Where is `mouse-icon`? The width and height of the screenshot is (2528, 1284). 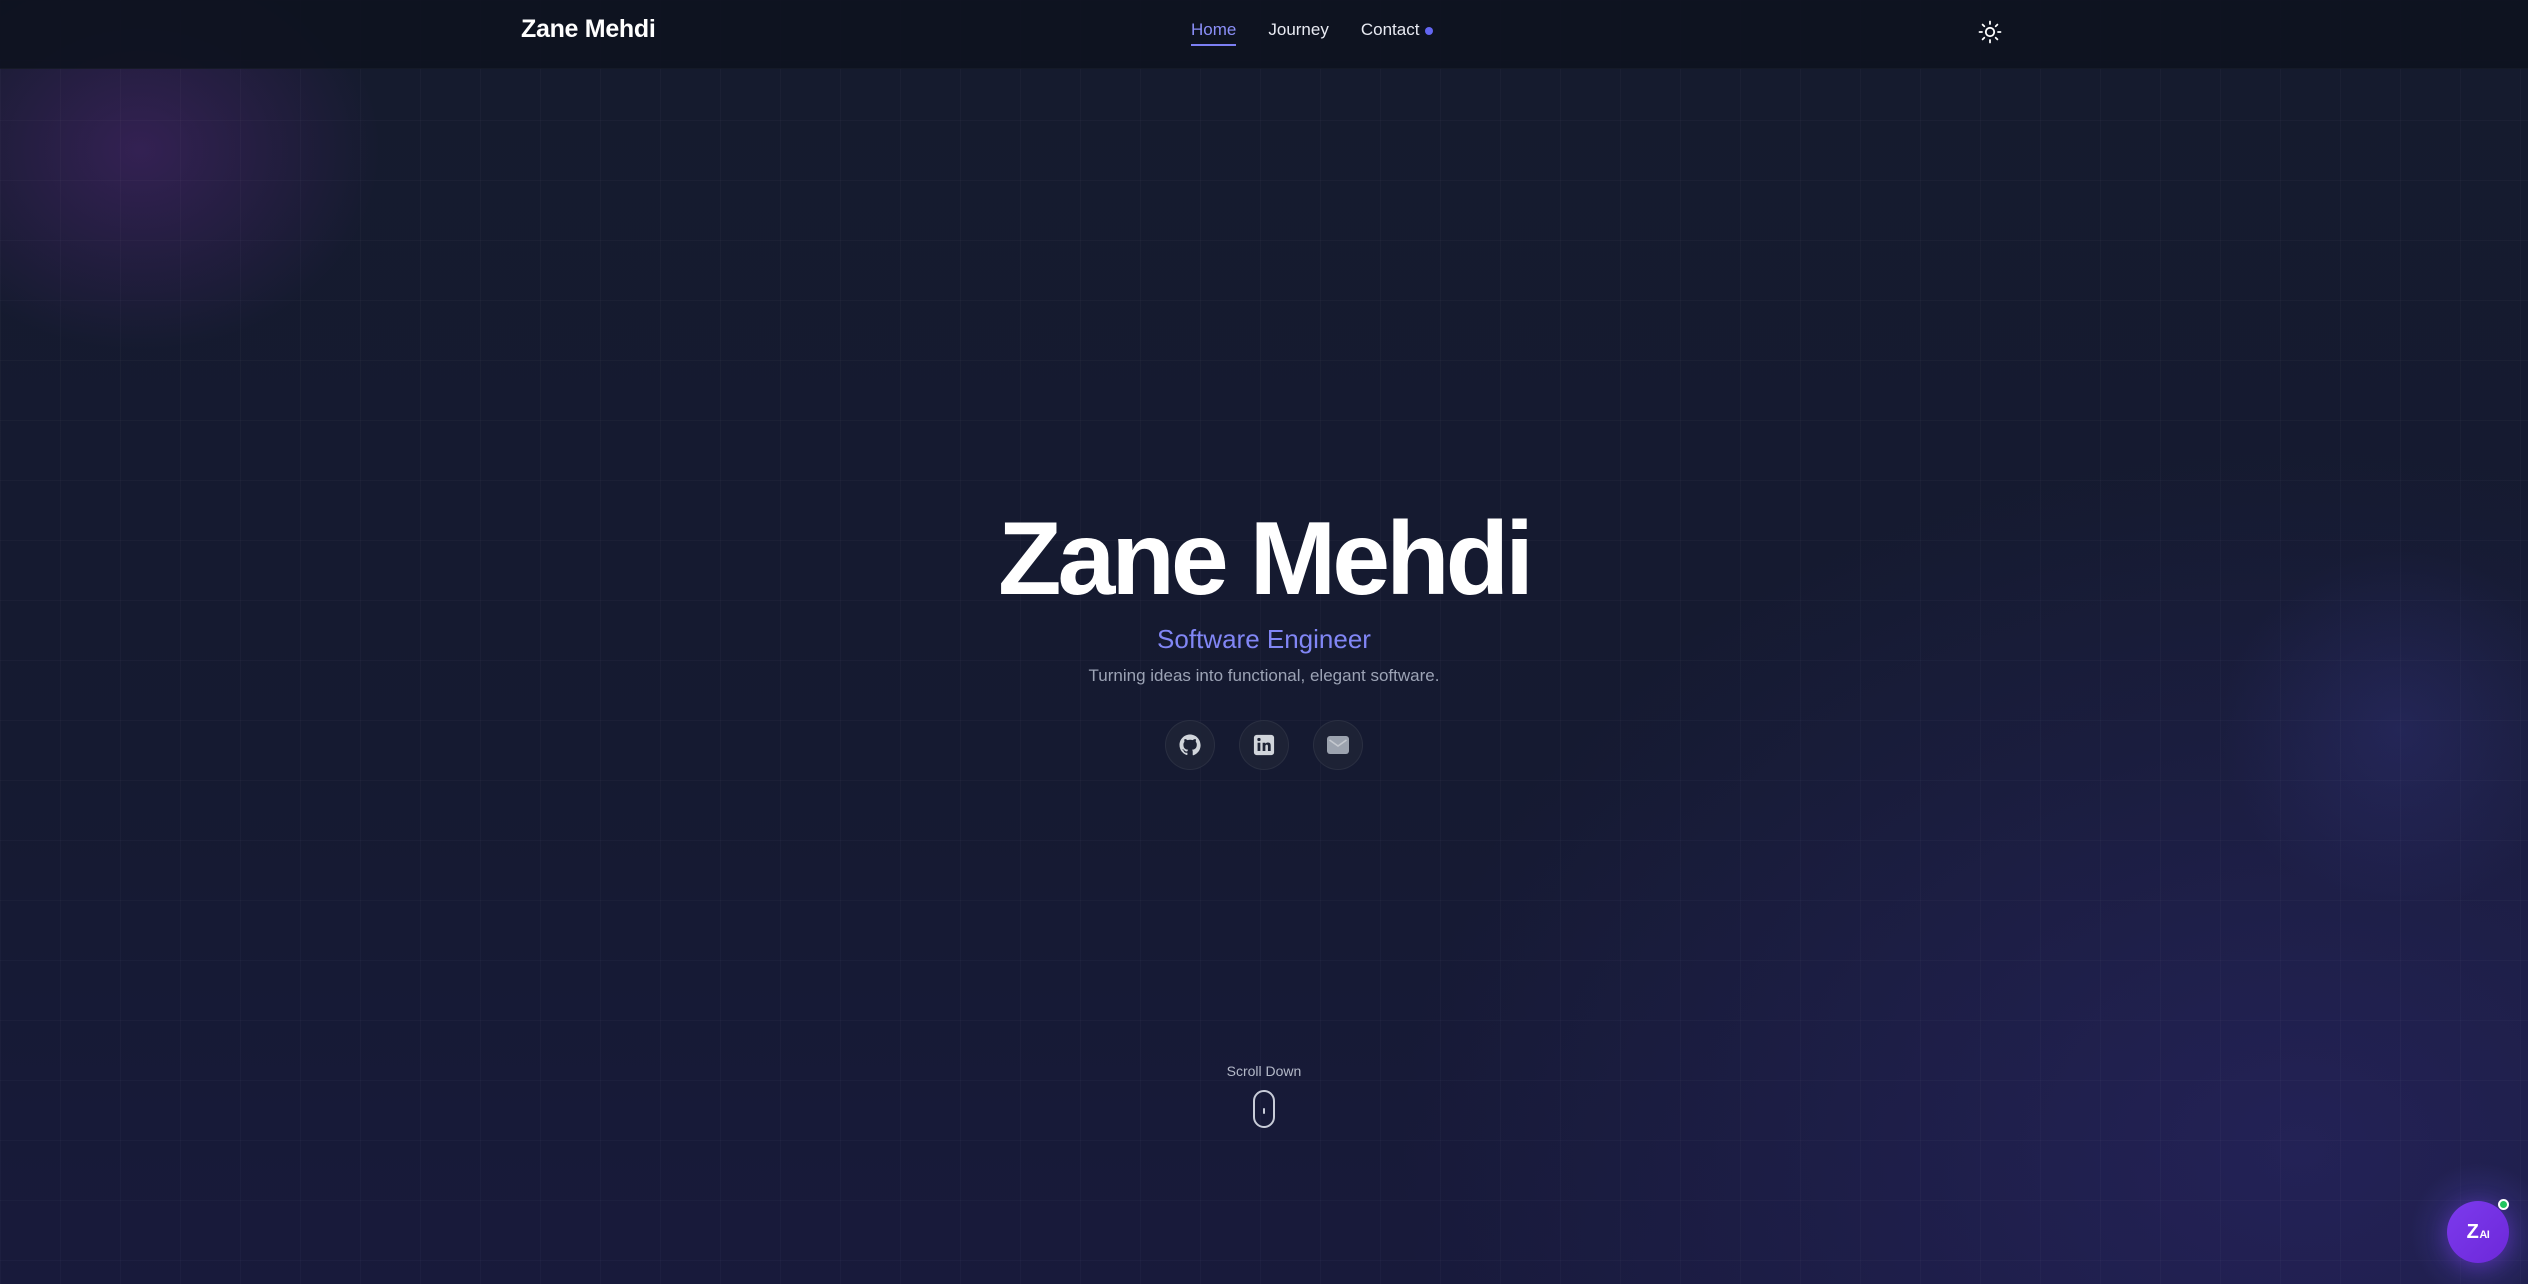
mouse-icon is located at coordinates (1264, 1109).